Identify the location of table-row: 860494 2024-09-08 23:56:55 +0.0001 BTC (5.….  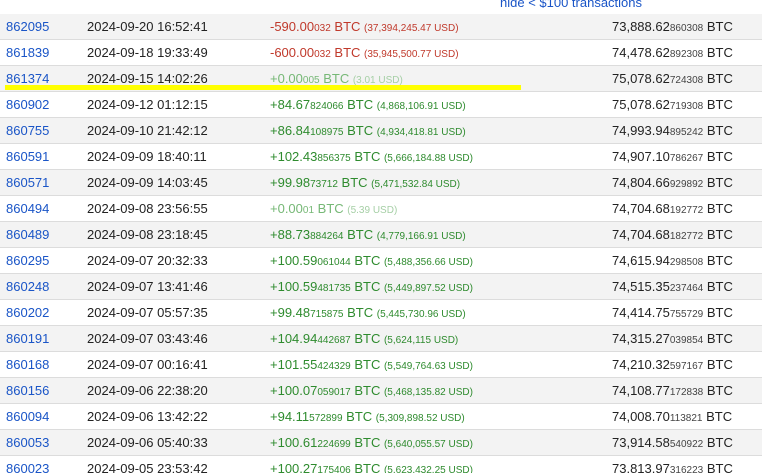
(381, 209).